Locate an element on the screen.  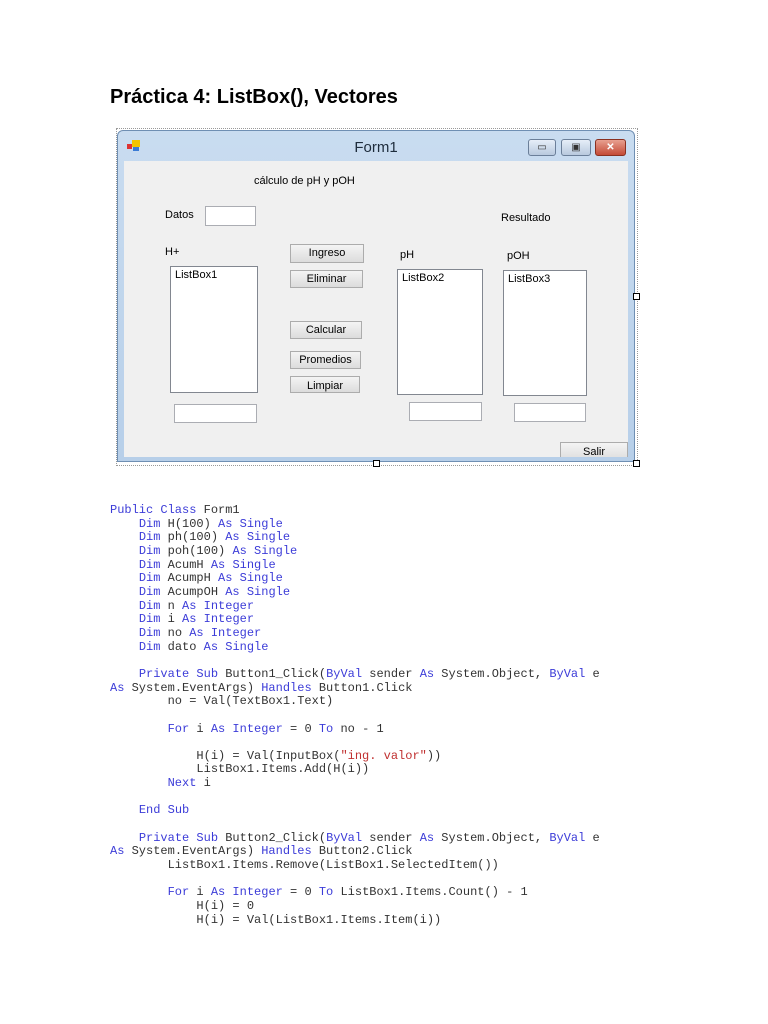
code-text: H(100) is located at coordinates (189, 523).